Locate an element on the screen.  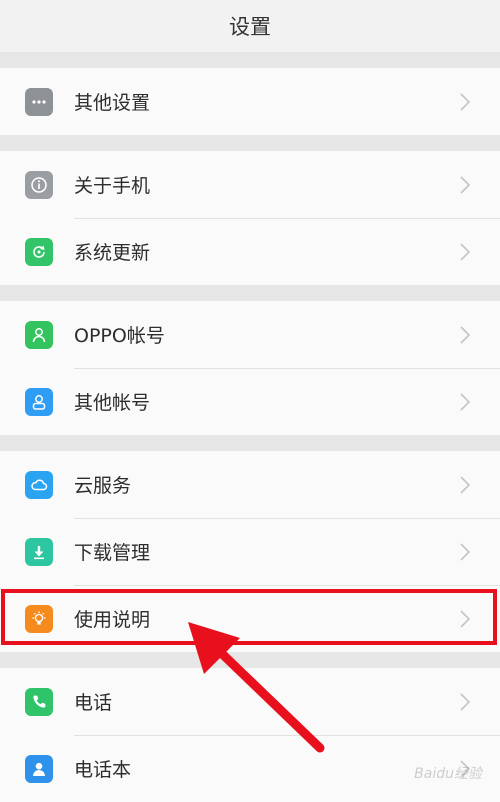
settings-item-label: 云服务 is located at coordinates (103, 486).